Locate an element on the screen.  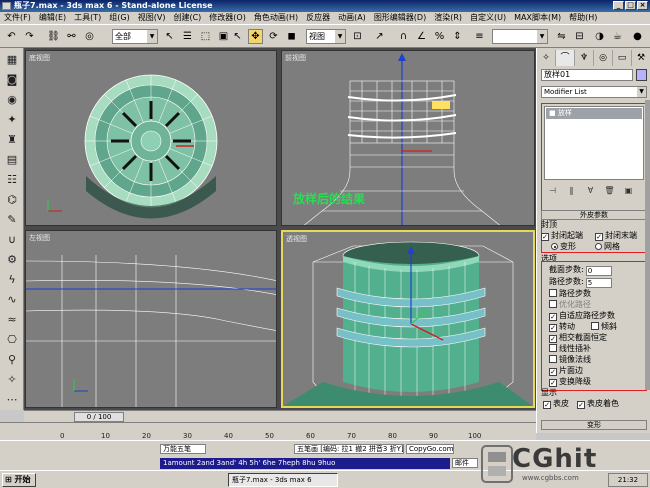
tool-bone-icon: ⚲ is located at coordinates (12, 360).